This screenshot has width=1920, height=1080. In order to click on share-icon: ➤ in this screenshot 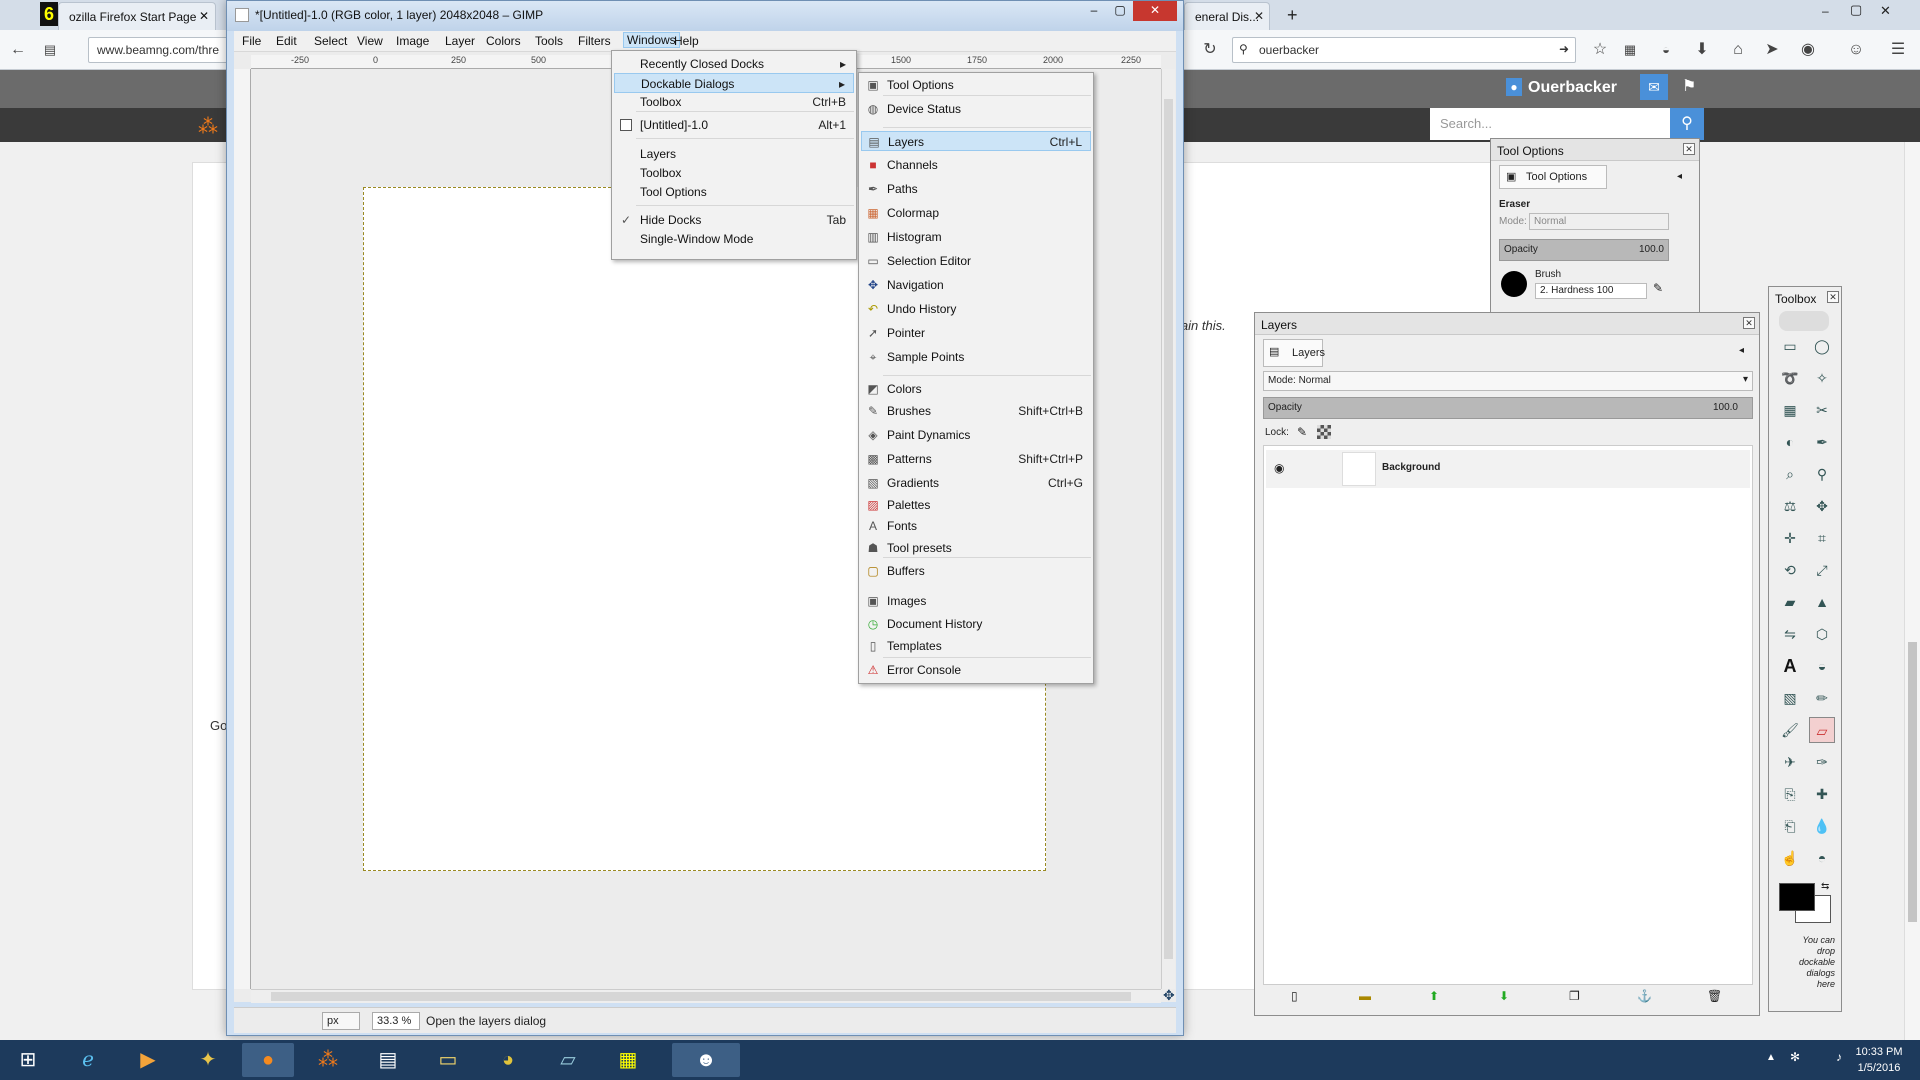, I will do `click(1772, 50)`.